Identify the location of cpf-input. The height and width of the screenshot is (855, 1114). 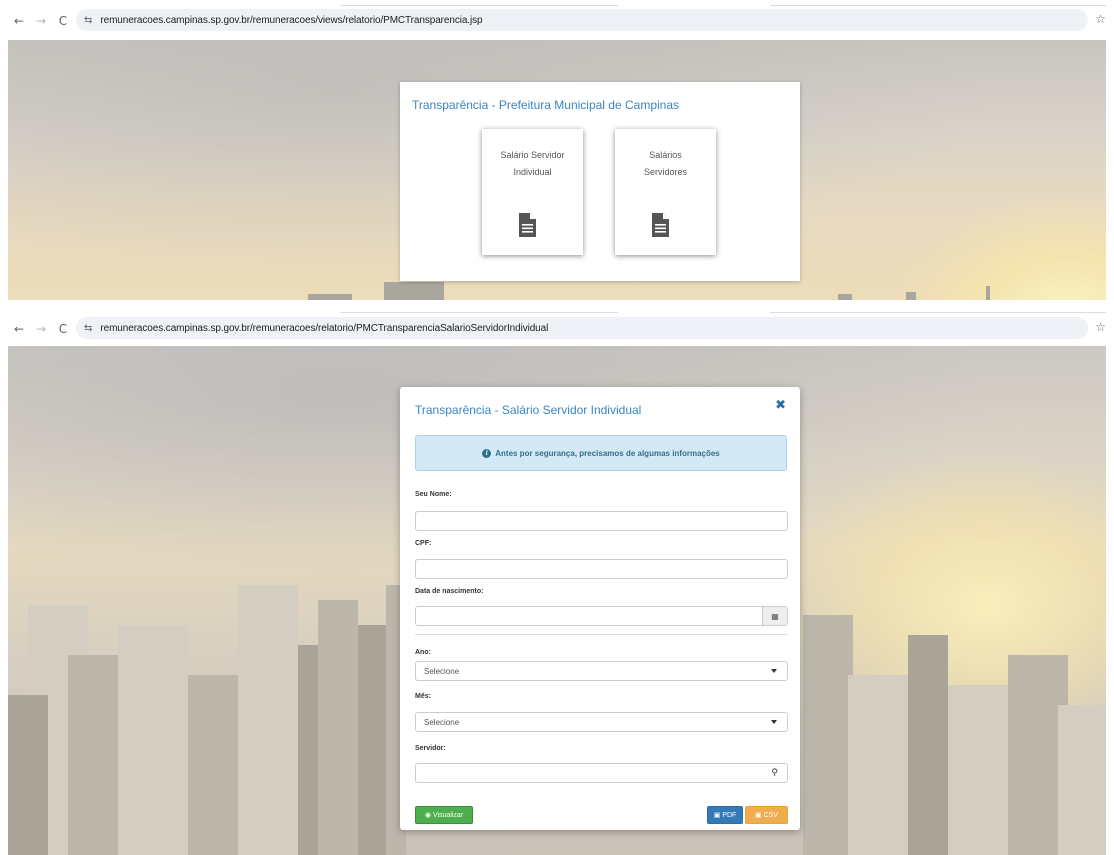
(601, 569).